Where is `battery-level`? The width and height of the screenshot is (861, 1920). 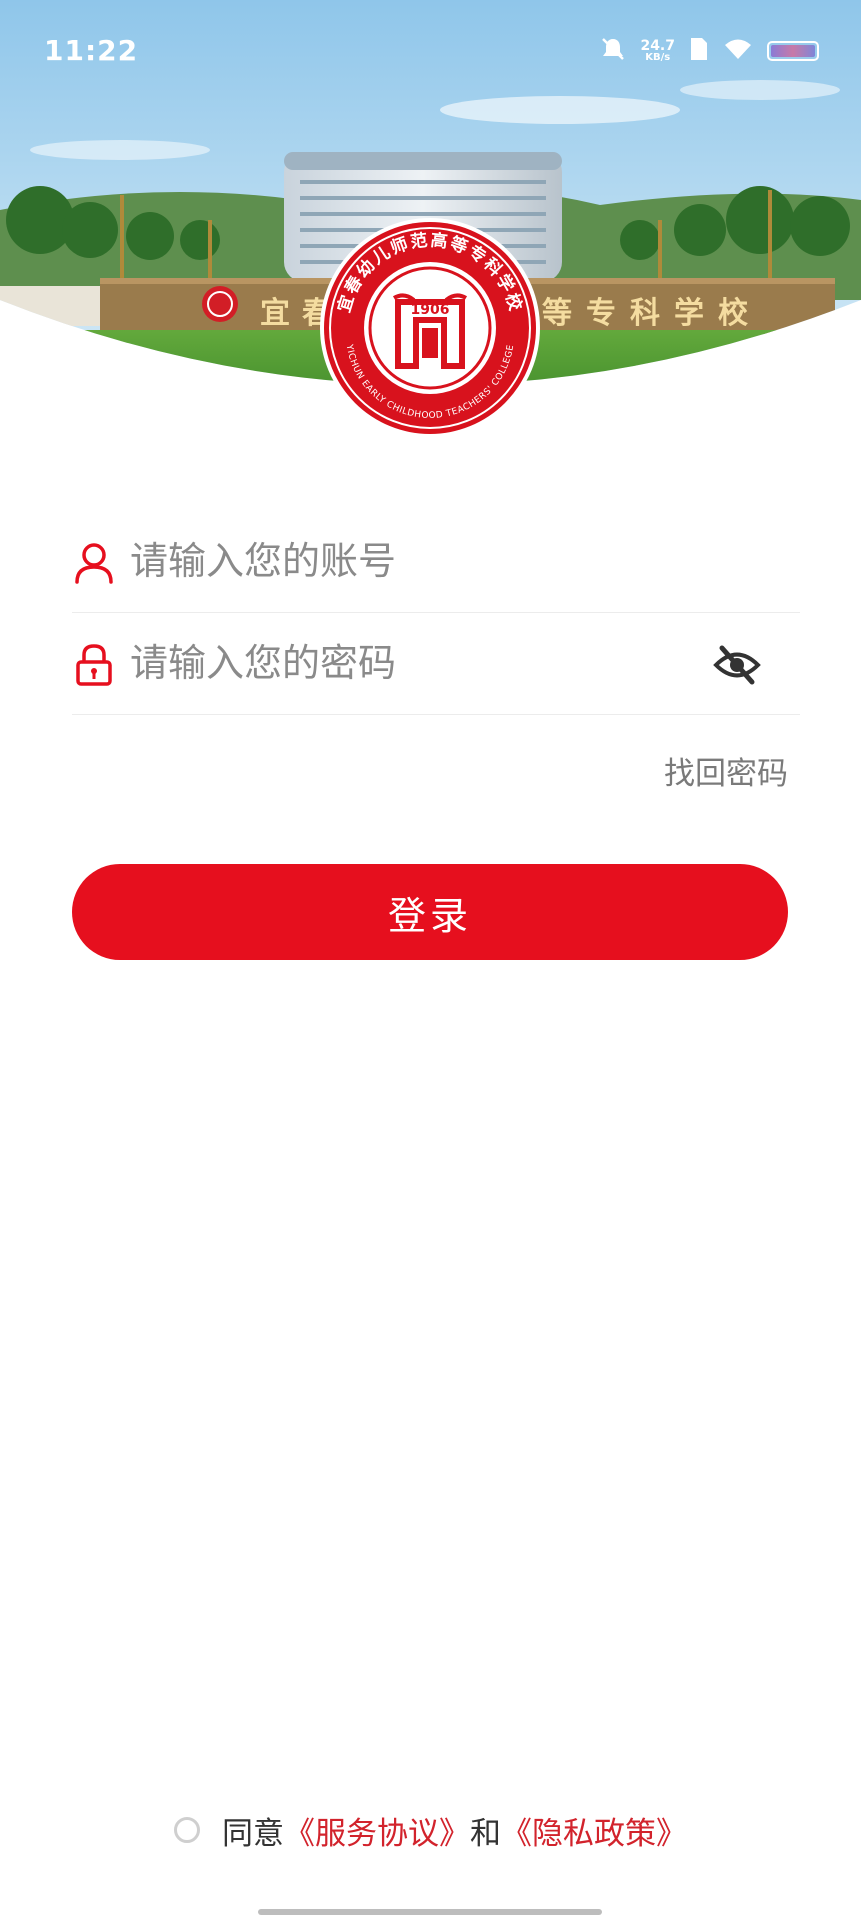 battery-level is located at coordinates (793, 51).